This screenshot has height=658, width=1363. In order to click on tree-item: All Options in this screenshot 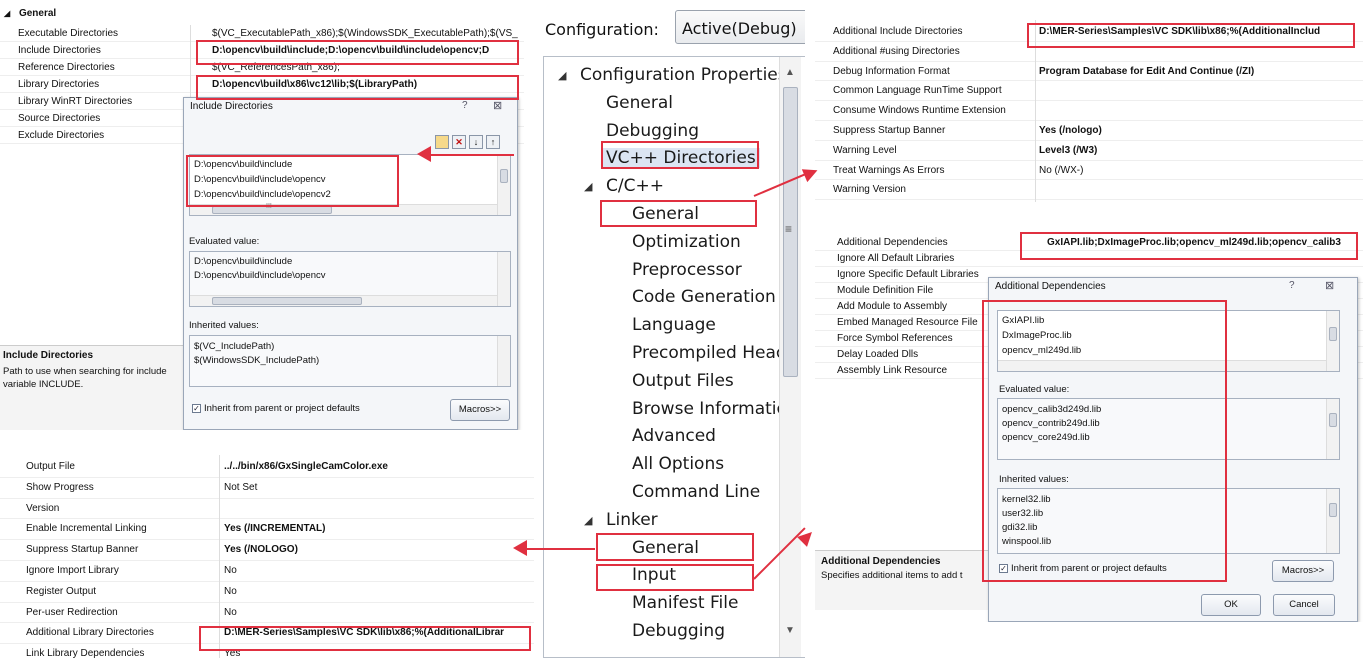, I will do `click(678, 464)`.